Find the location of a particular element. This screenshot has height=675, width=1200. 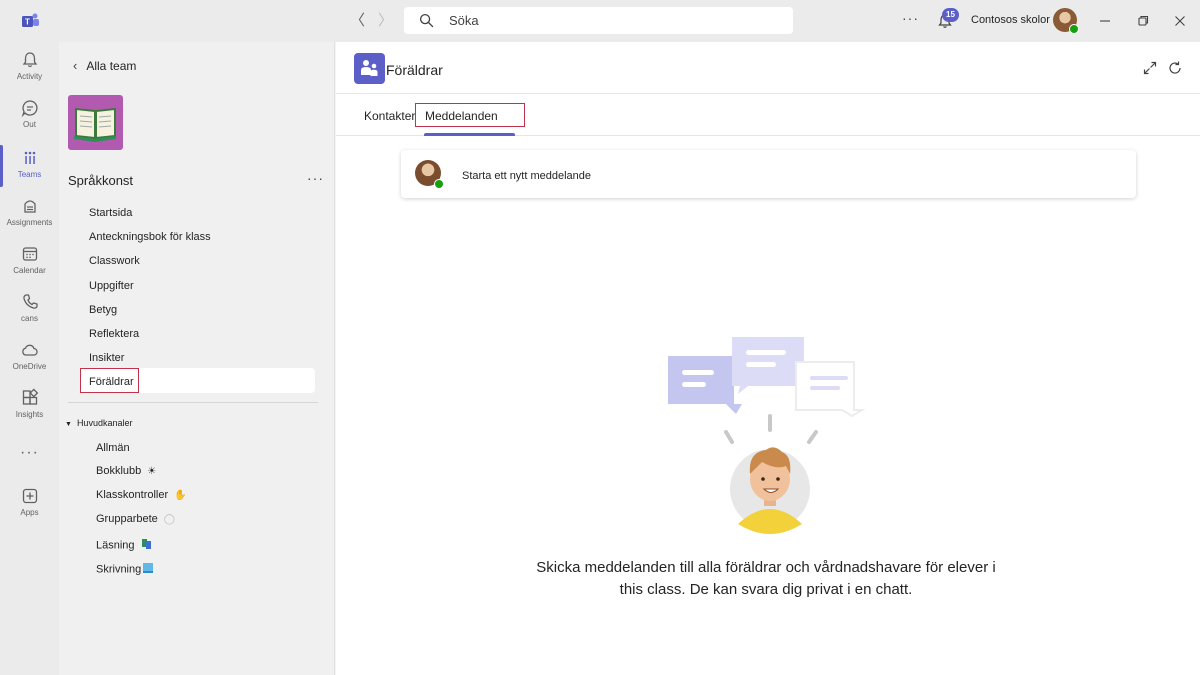

sun-icon: ☀ is located at coordinates (152, 471).